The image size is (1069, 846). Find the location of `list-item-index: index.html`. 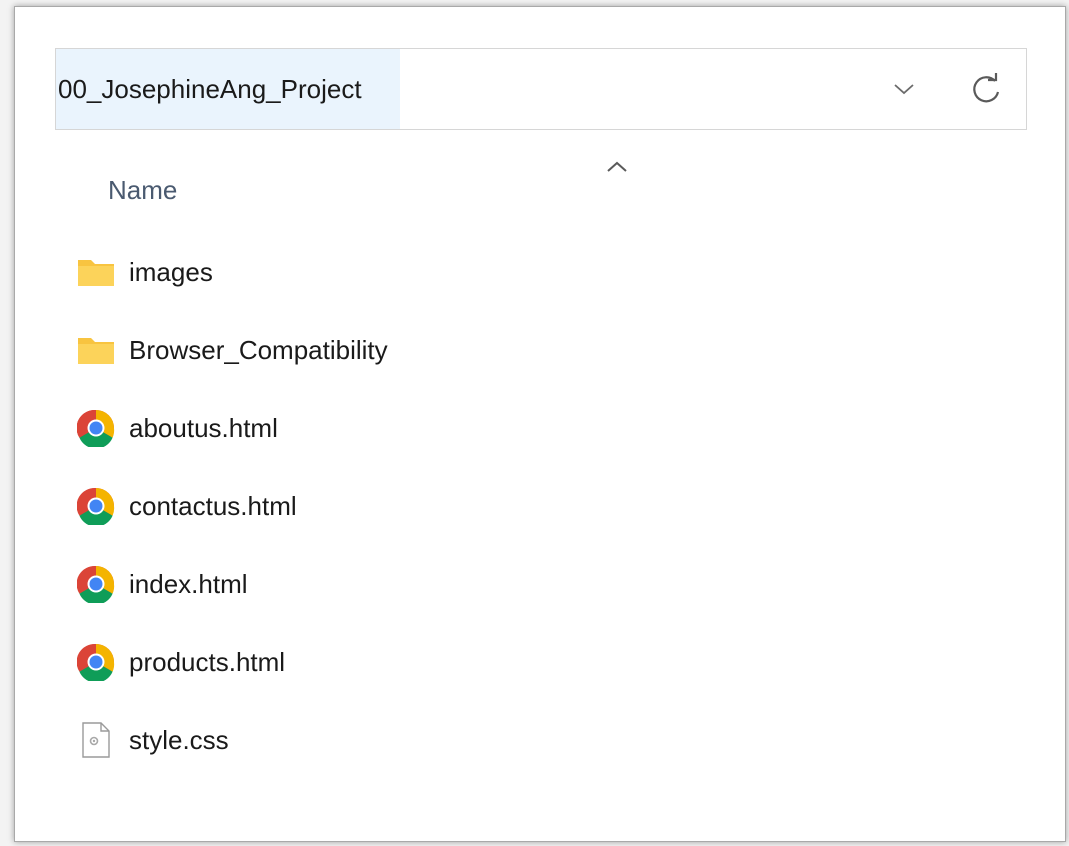

list-item-index: index.html is located at coordinates (377, 584).